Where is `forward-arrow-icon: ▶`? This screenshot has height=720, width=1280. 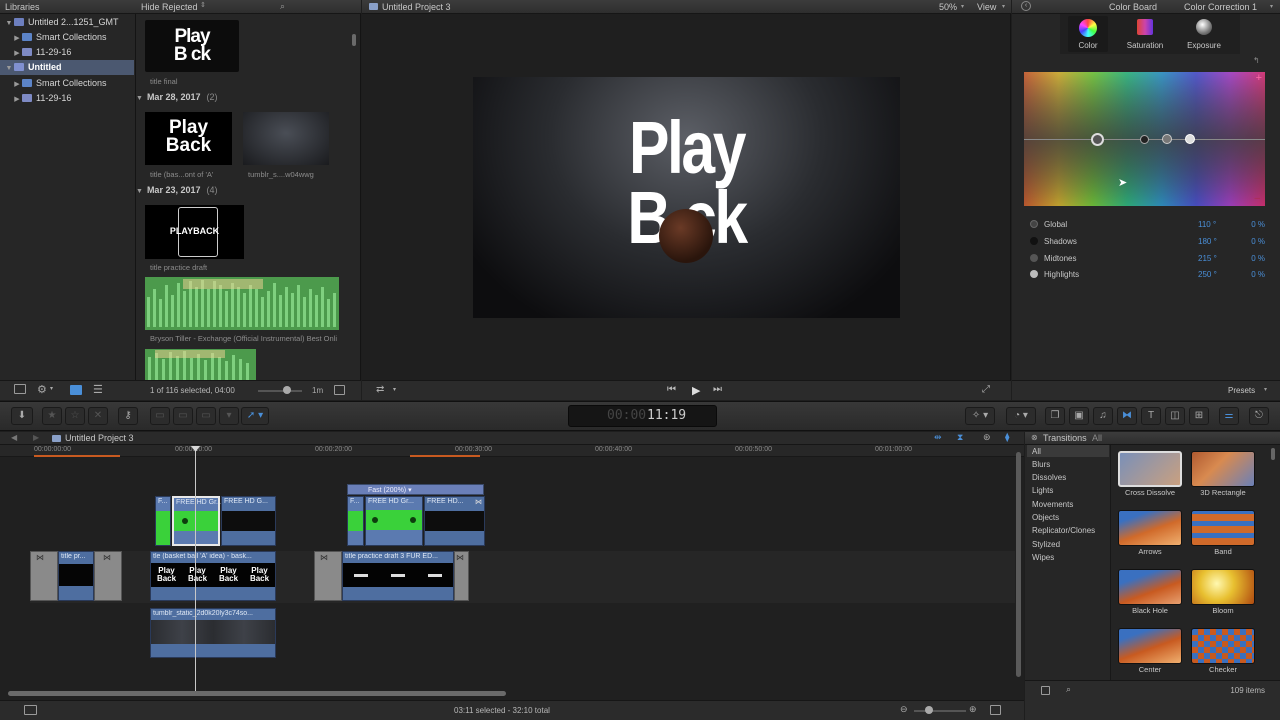 forward-arrow-icon: ▶ is located at coordinates (36, 437).